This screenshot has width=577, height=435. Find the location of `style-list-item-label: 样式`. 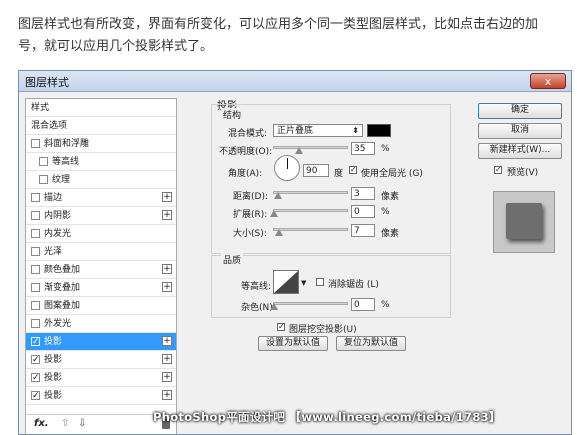

style-list-item-label: 样式 is located at coordinates (40, 108).